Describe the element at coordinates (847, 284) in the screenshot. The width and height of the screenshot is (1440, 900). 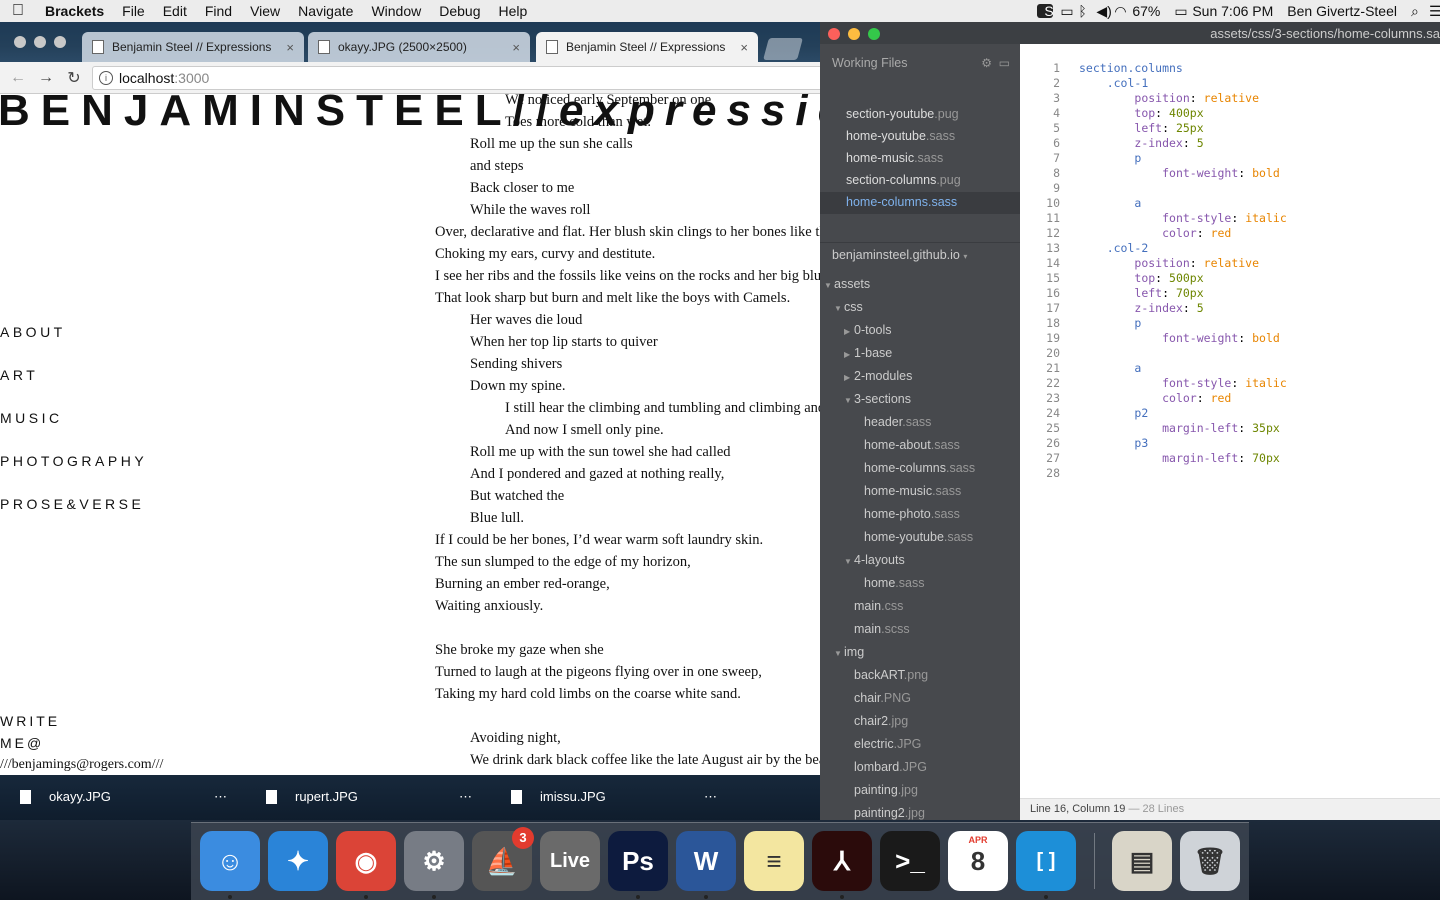
I see `tree-folder: ▼ assets` at that location.